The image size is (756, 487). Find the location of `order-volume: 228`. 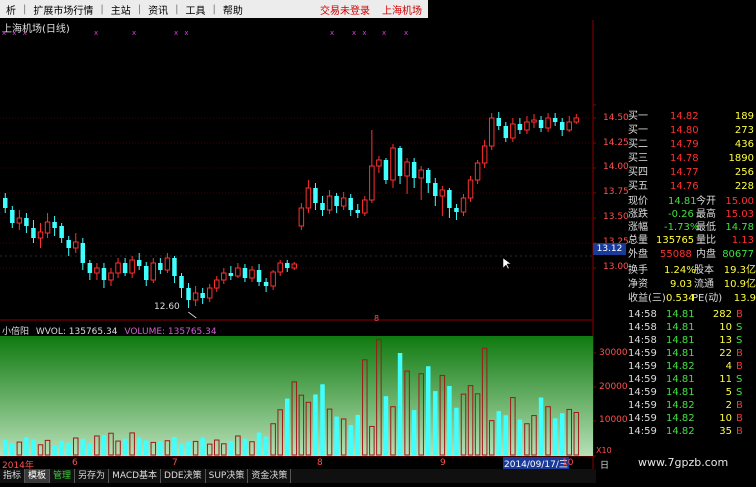

order-volume: 228 is located at coordinates (744, 186).